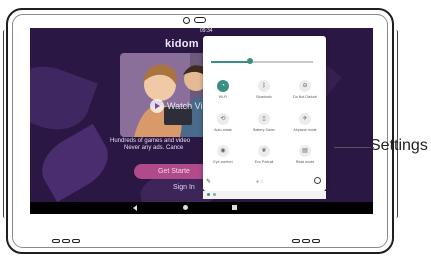 Image resolution: width=431 pixels, height=257 pixels. Describe the element at coordinates (264, 119) in the screenshot. I see `battery-icon: ▯` at that location.